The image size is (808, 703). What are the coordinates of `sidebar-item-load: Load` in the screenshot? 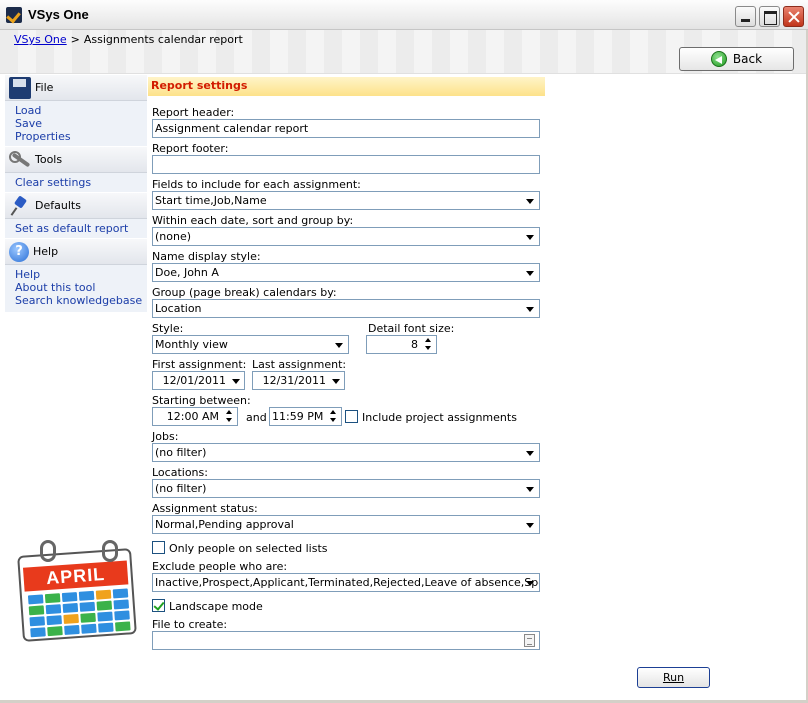 It's located at (81, 110).